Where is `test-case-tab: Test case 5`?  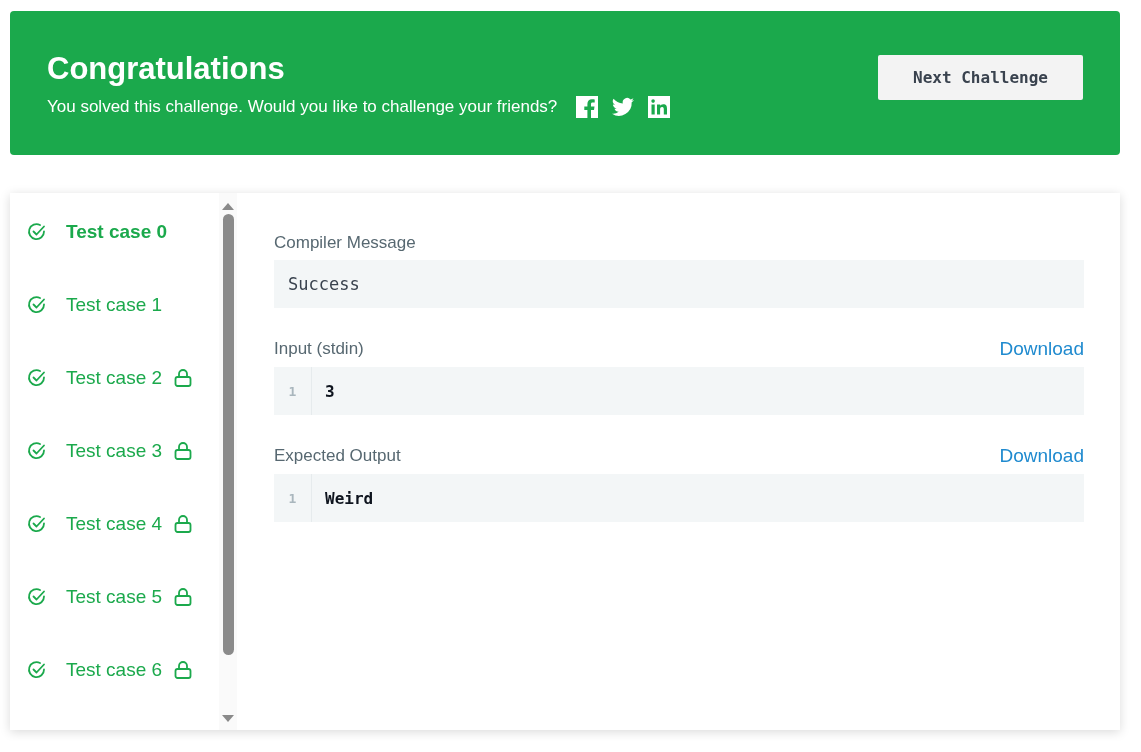
test-case-tab: Test case 5 is located at coordinates (101, 596).